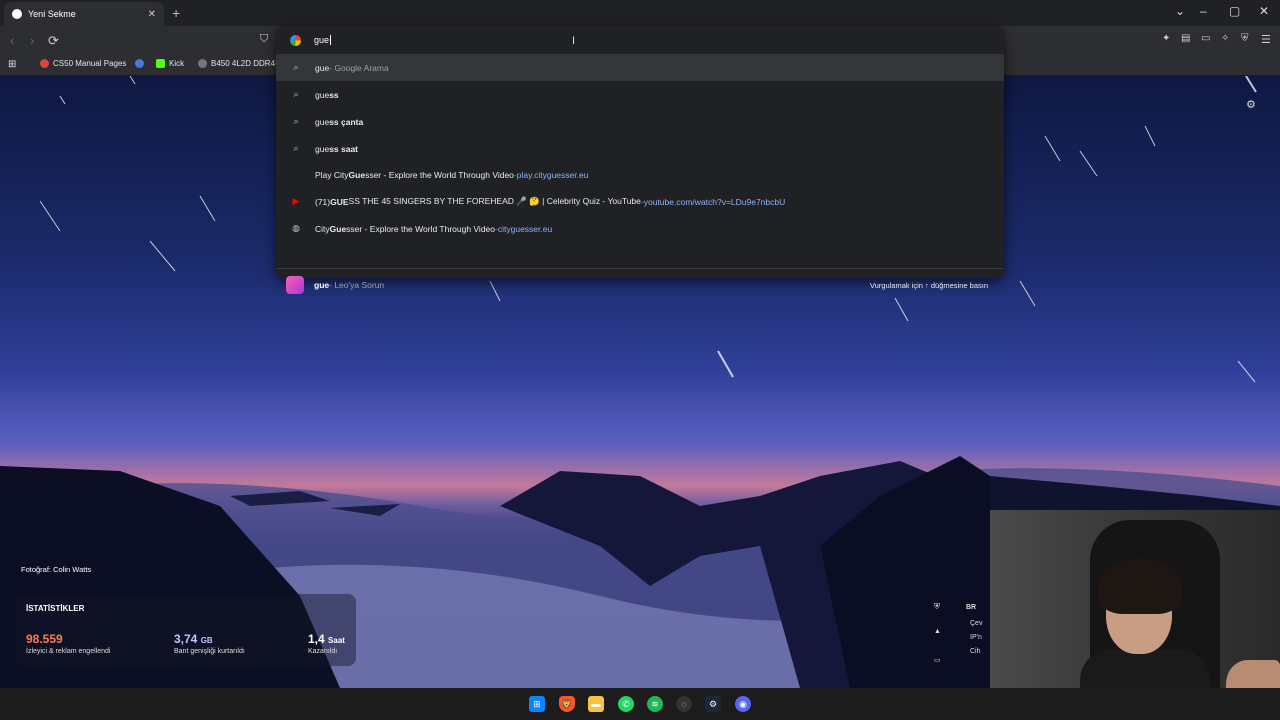 This screenshot has height=720, width=1280. Describe the element at coordinates (640, 121) in the screenshot. I see `suggestion-guess-canta: ⌕ gue ss çanta` at that location.